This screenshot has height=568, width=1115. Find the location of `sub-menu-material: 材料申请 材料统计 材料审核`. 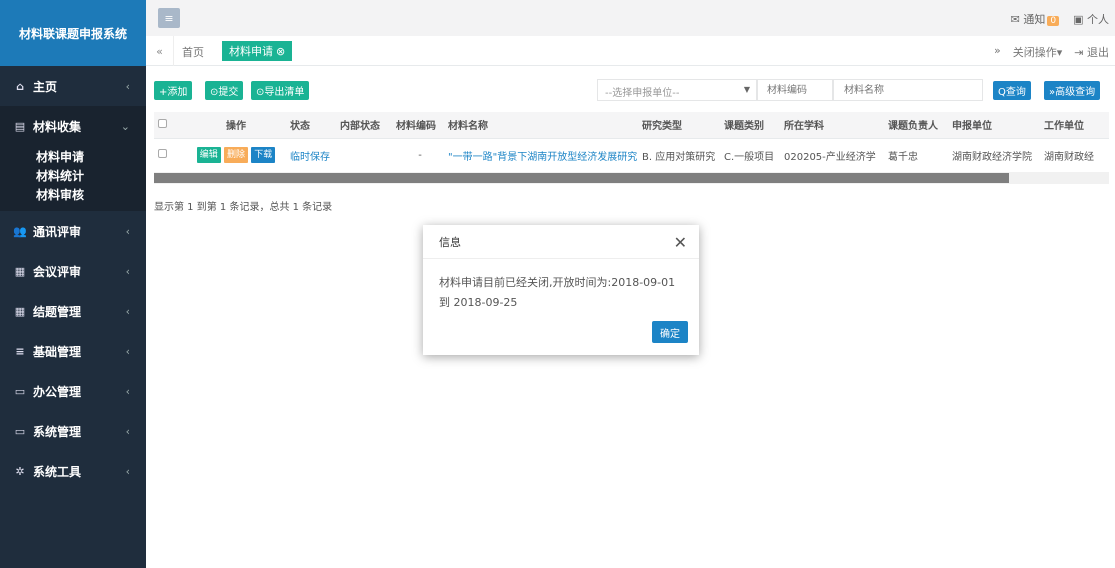

sub-menu-material: 材料申请 材料统计 材料审核 is located at coordinates (73, 178).